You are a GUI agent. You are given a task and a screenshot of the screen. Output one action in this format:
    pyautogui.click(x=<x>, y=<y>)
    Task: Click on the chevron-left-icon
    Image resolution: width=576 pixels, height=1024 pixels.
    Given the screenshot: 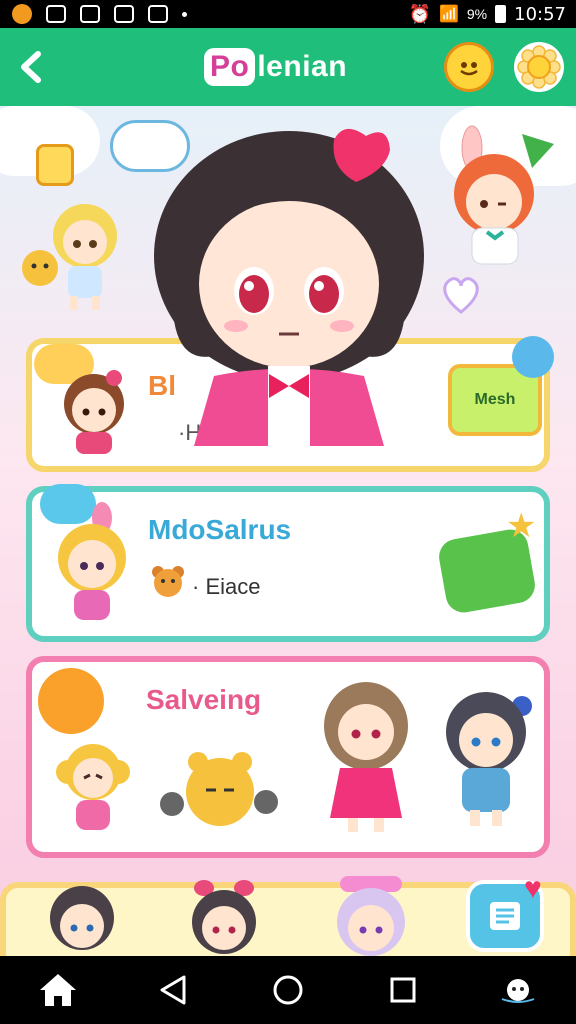 What is the action you would take?
    pyautogui.click(x=31, y=67)
    